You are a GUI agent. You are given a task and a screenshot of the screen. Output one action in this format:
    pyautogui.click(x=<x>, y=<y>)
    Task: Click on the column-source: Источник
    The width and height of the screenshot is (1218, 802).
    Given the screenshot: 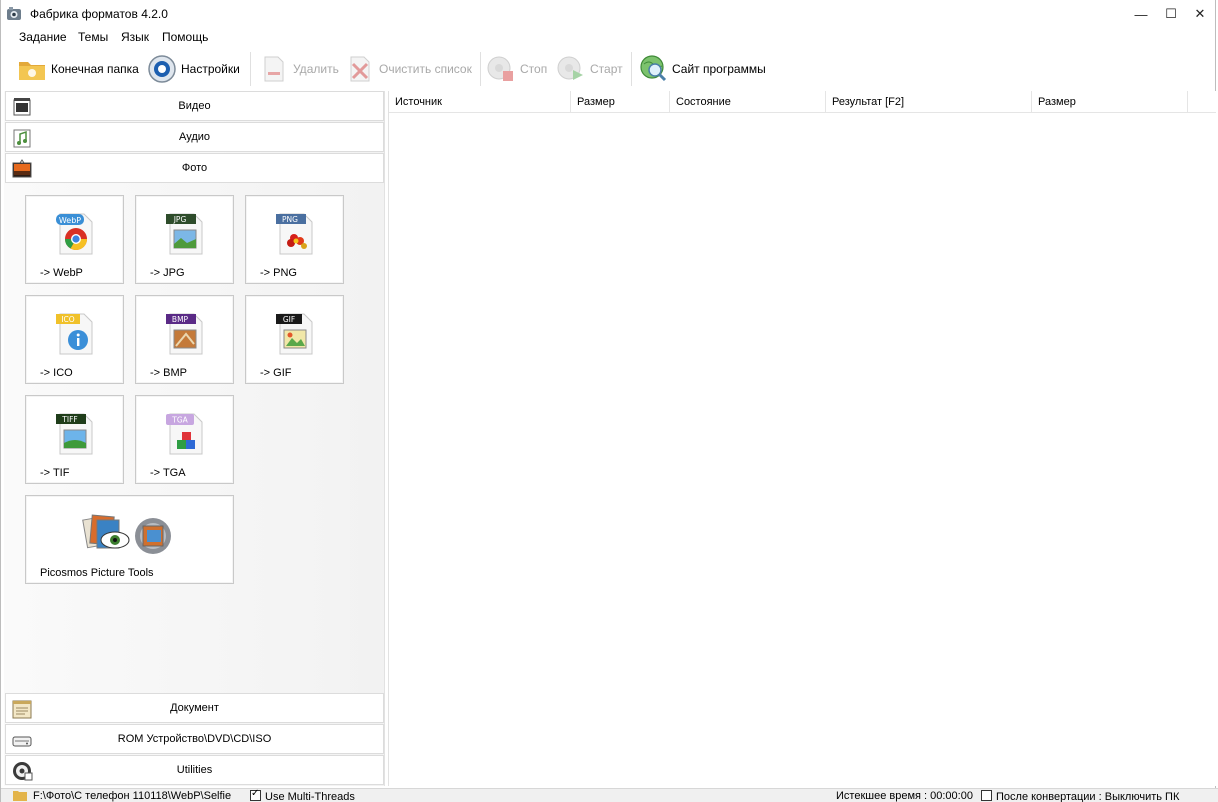 What is the action you would take?
    pyautogui.click(x=480, y=102)
    